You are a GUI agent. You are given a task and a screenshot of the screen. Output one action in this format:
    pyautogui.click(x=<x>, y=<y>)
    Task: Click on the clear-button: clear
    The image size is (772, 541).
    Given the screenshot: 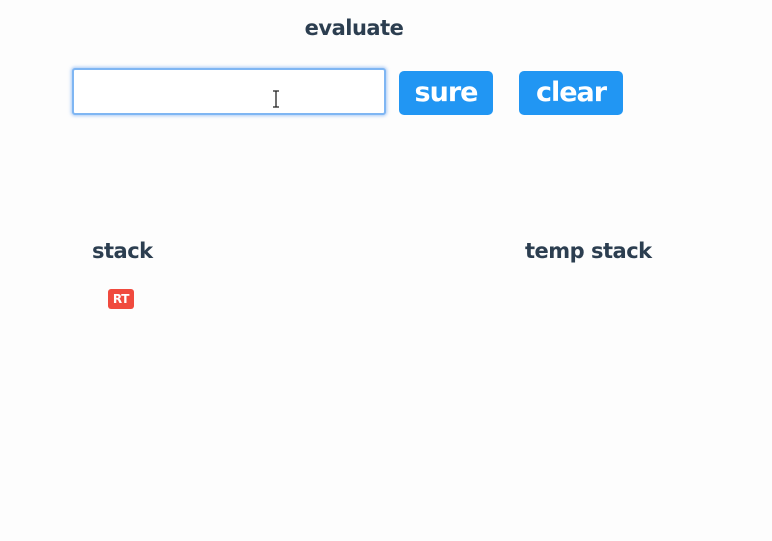 What is the action you would take?
    pyautogui.click(x=571, y=93)
    